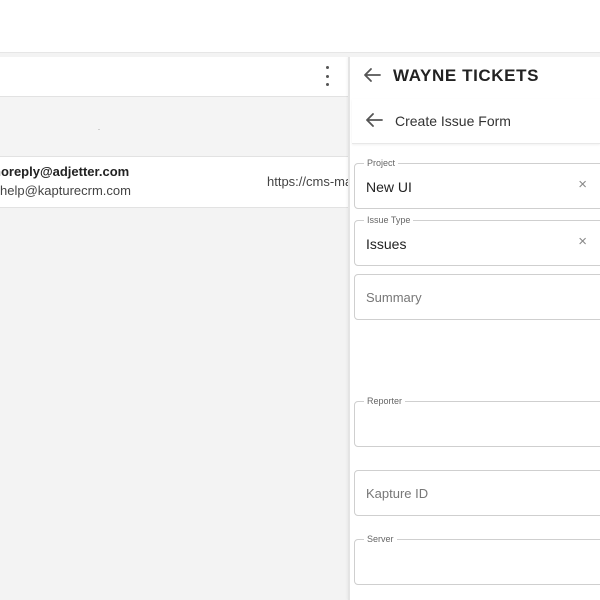 The height and width of the screenshot is (600, 600). What do you see at coordinates (65, 171) in the screenshot?
I see `primary-email: noreply@adjetter.com` at bounding box center [65, 171].